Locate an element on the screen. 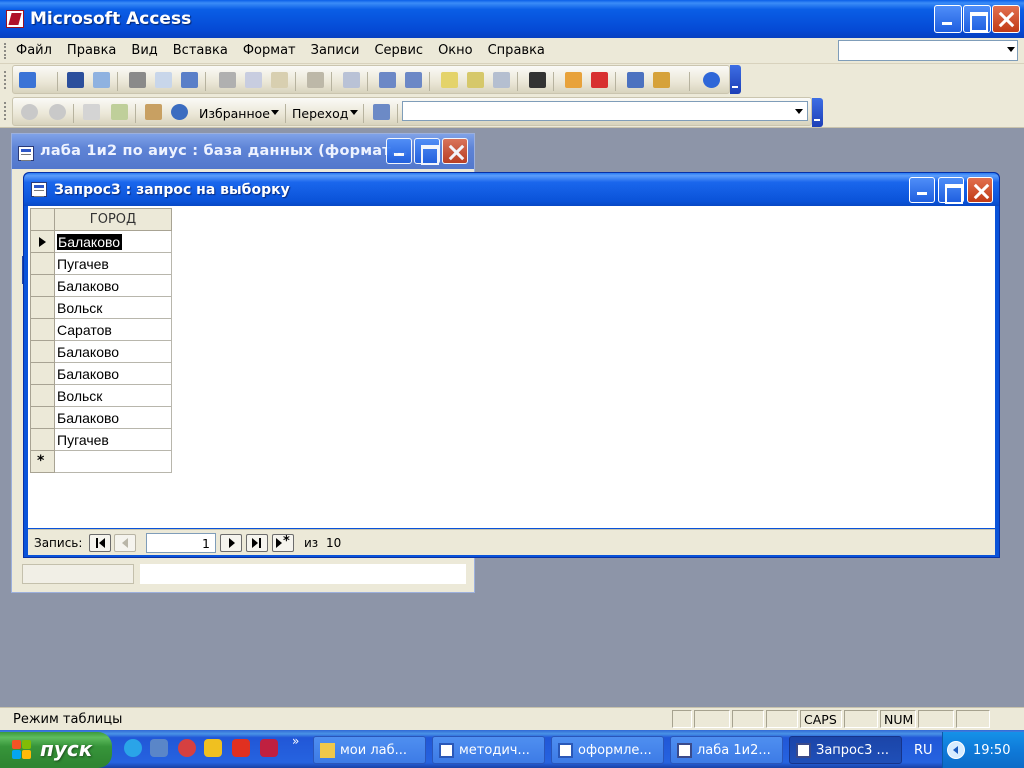 The width and height of the screenshot is (1024, 768). query-maximize-button is located at coordinates (951, 190).